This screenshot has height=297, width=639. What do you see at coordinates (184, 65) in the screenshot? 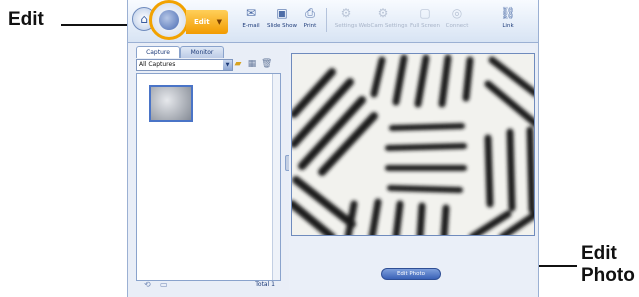
I see `captures-filter-select: All Captures ▼` at bounding box center [184, 65].